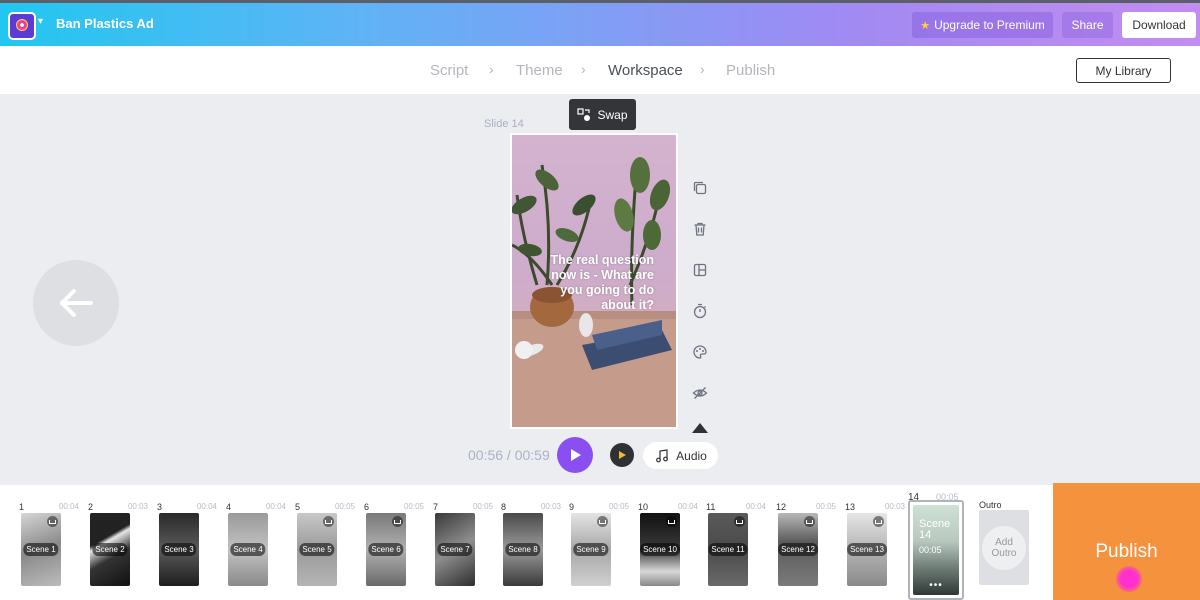 The height and width of the screenshot is (600, 1200). What do you see at coordinates (1126, 551) in the screenshot?
I see `publish-label: Publish` at bounding box center [1126, 551].